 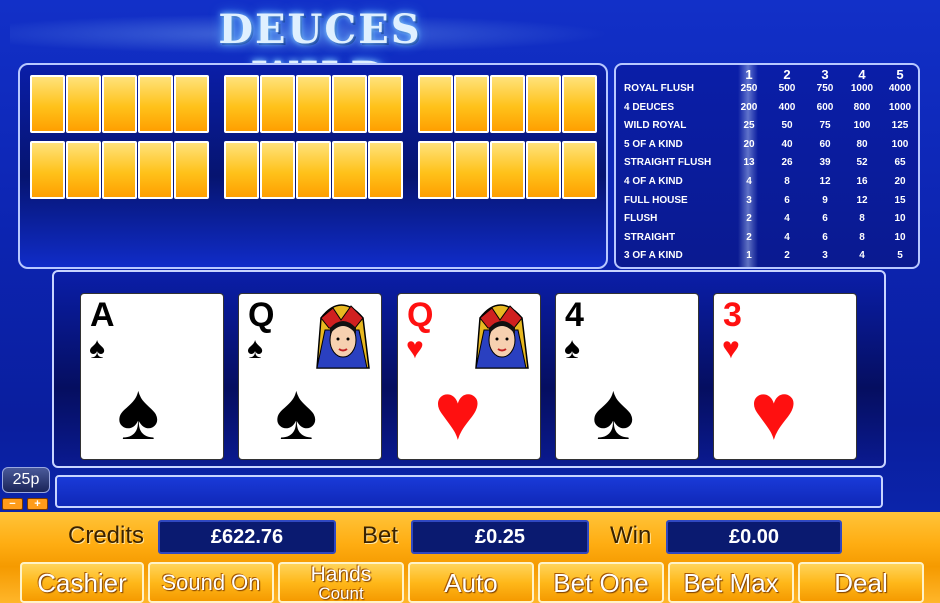 I want to click on paytable-payout: 75, so click(x=825, y=126).